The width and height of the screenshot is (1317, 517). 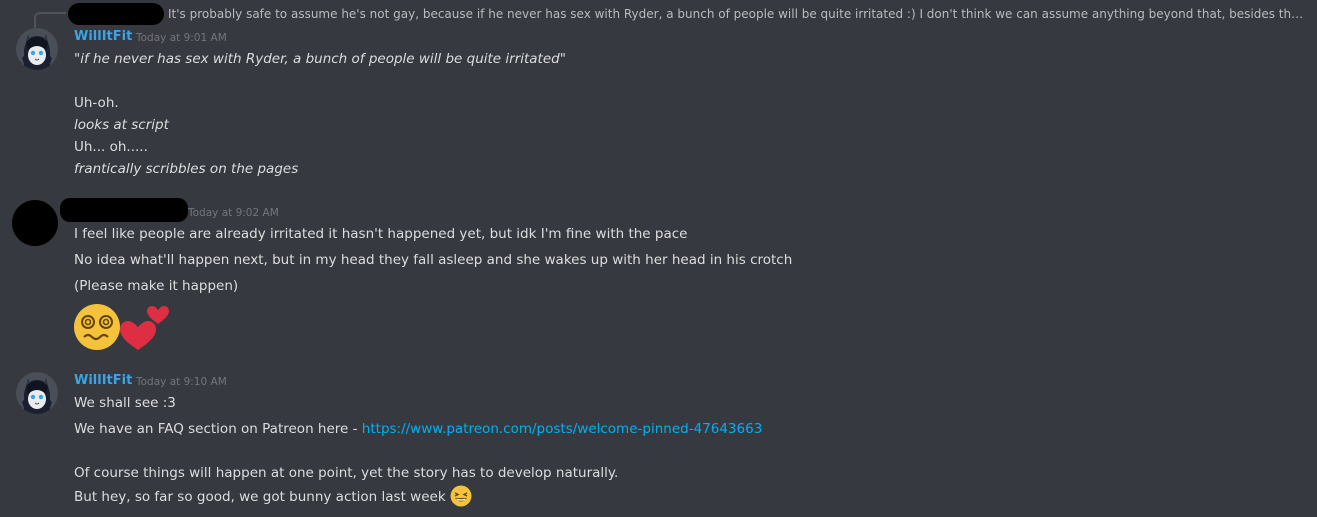 I want to click on grinning-squinting-emoji, so click(x=461, y=496).